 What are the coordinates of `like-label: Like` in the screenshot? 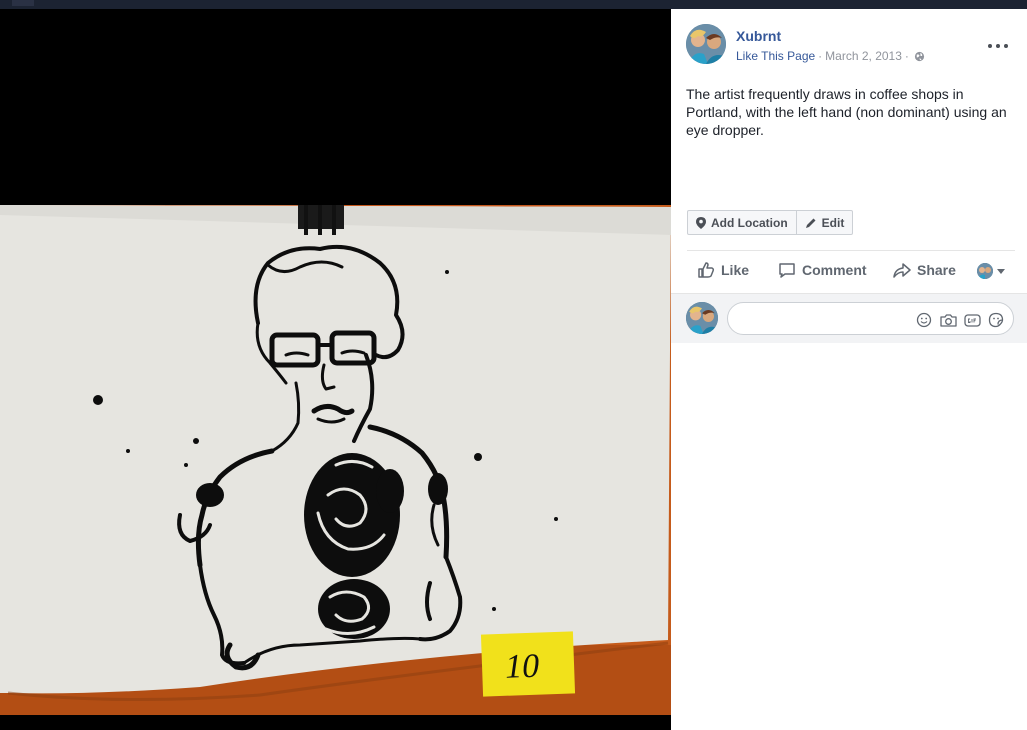 It's located at (735, 270).